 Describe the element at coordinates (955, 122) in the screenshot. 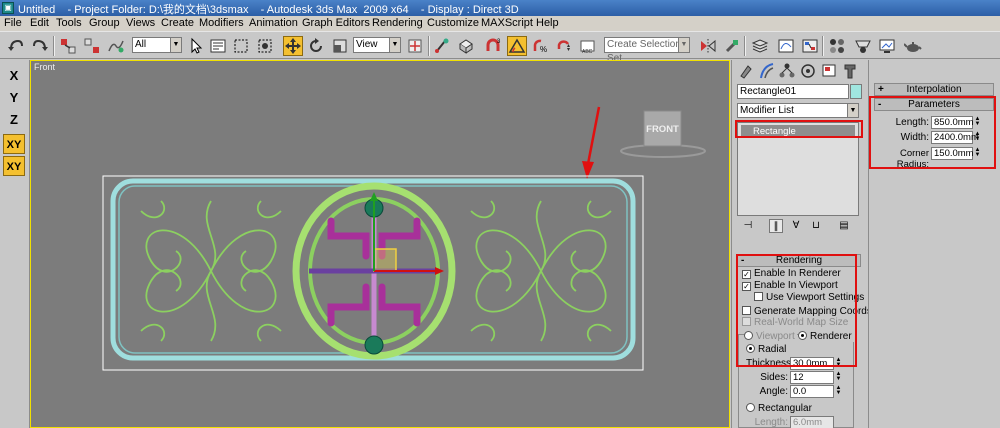

I see `rect-length-spinner: 850.0mm ▲ ▼` at that location.